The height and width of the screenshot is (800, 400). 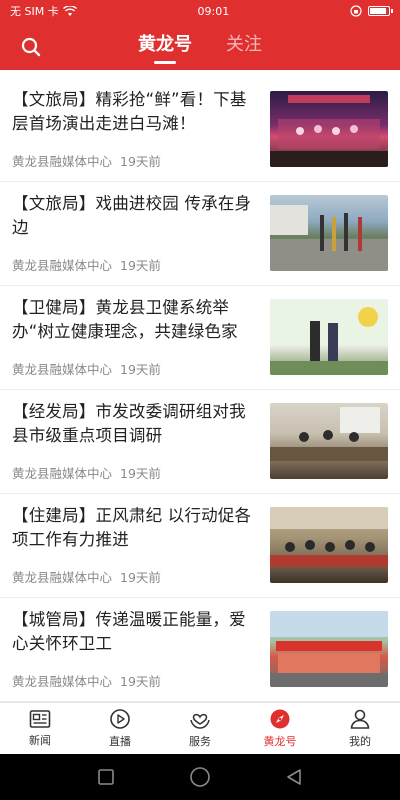 I want to click on tabbar-label: 黄龙号, so click(x=280, y=741).